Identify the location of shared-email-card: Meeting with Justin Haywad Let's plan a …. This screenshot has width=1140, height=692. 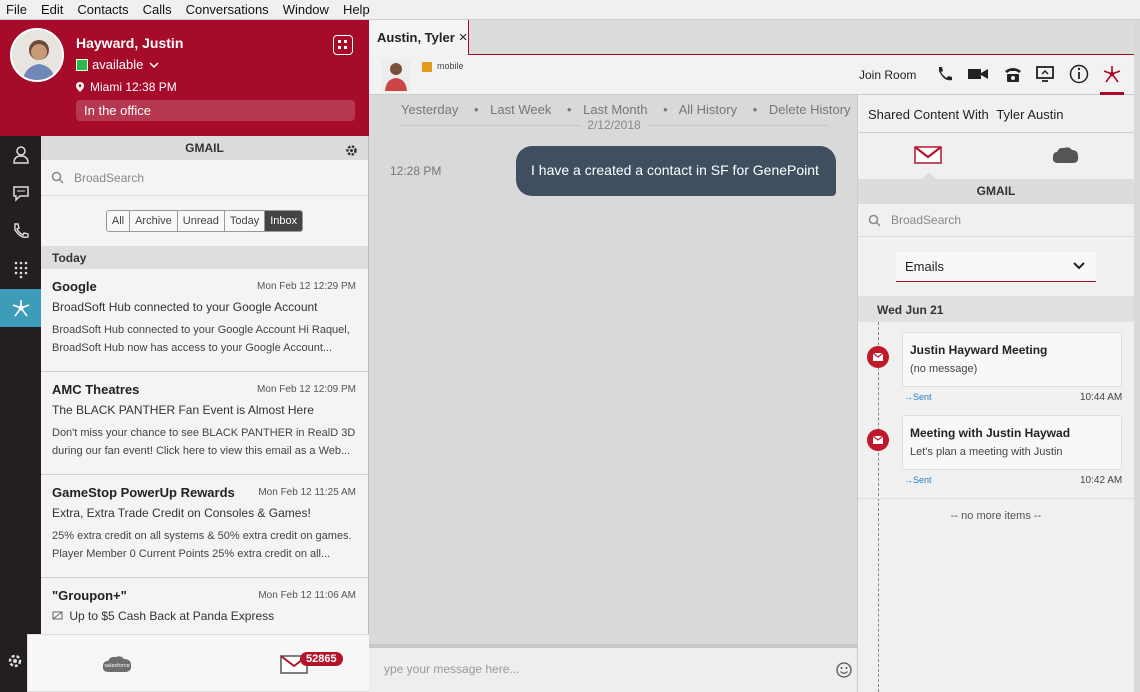
(1012, 442).